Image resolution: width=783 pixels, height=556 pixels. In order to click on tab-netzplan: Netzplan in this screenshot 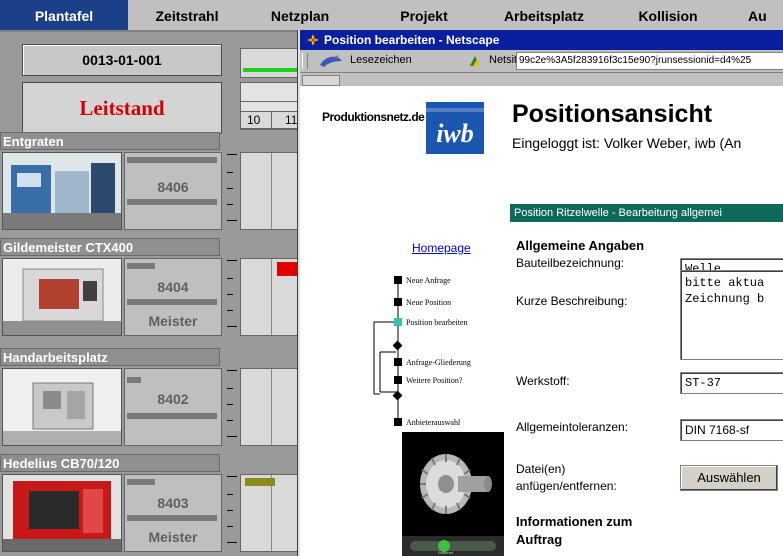, I will do `click(300, 15)`.